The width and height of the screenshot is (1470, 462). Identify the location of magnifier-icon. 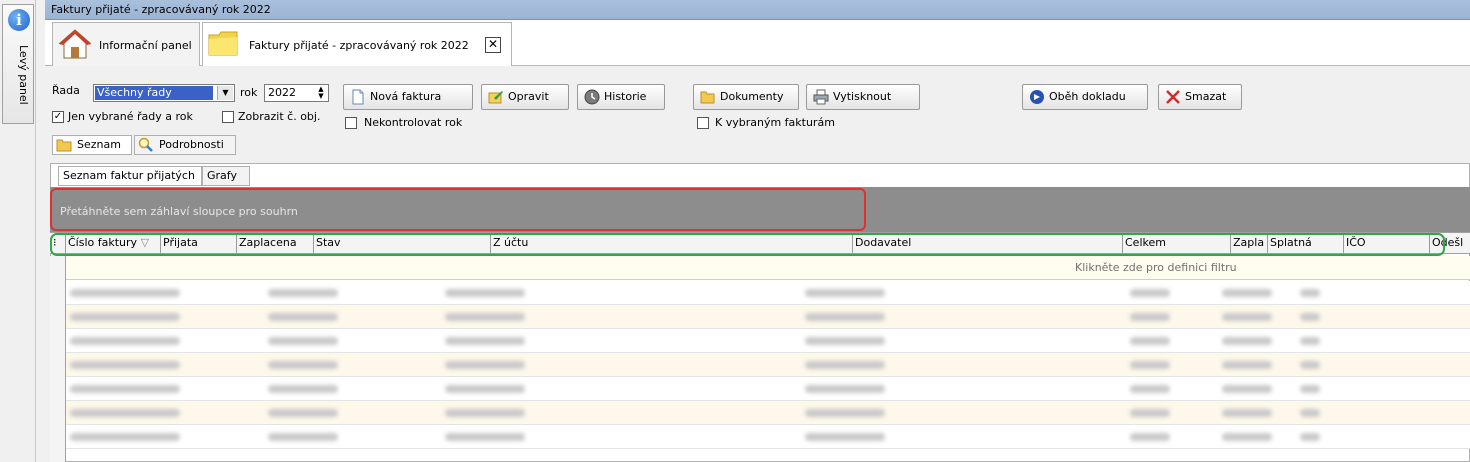
(145, 144).